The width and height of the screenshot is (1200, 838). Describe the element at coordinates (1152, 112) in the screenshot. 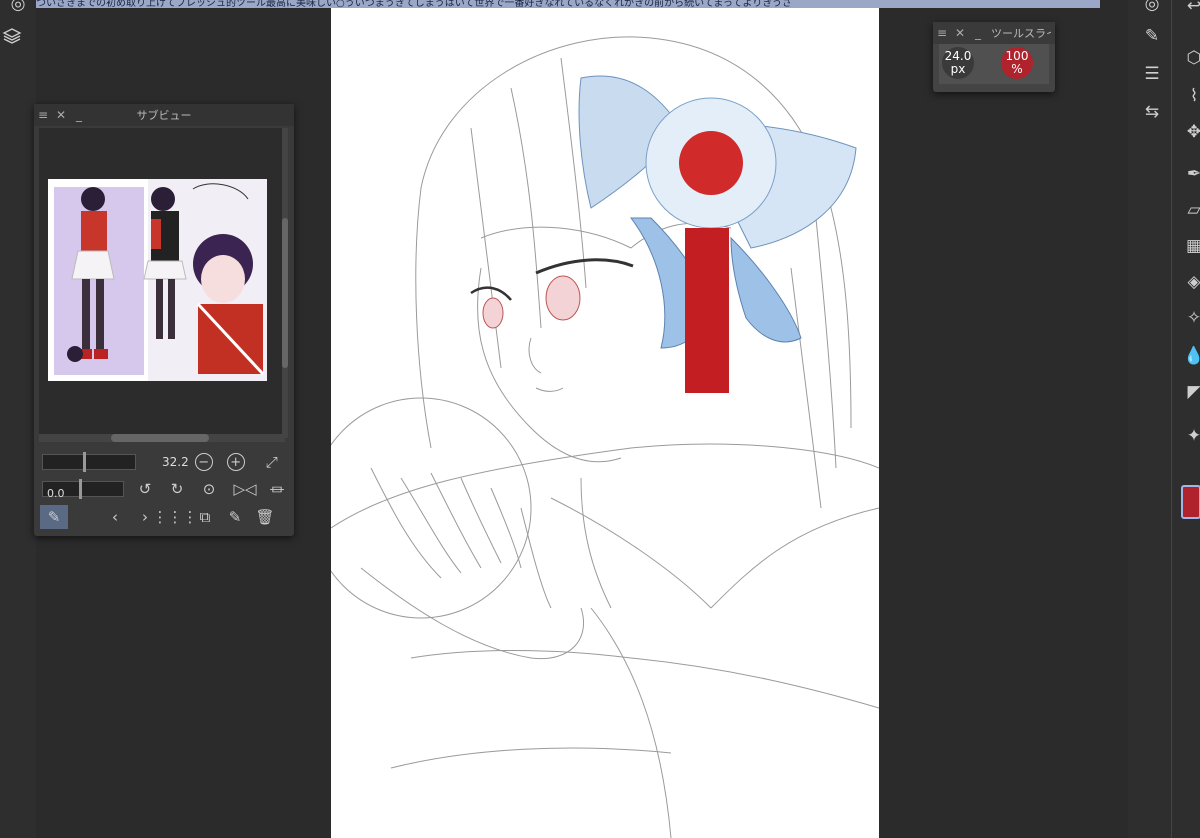

I see `swap-arrows-icon: ⇆` at that location.